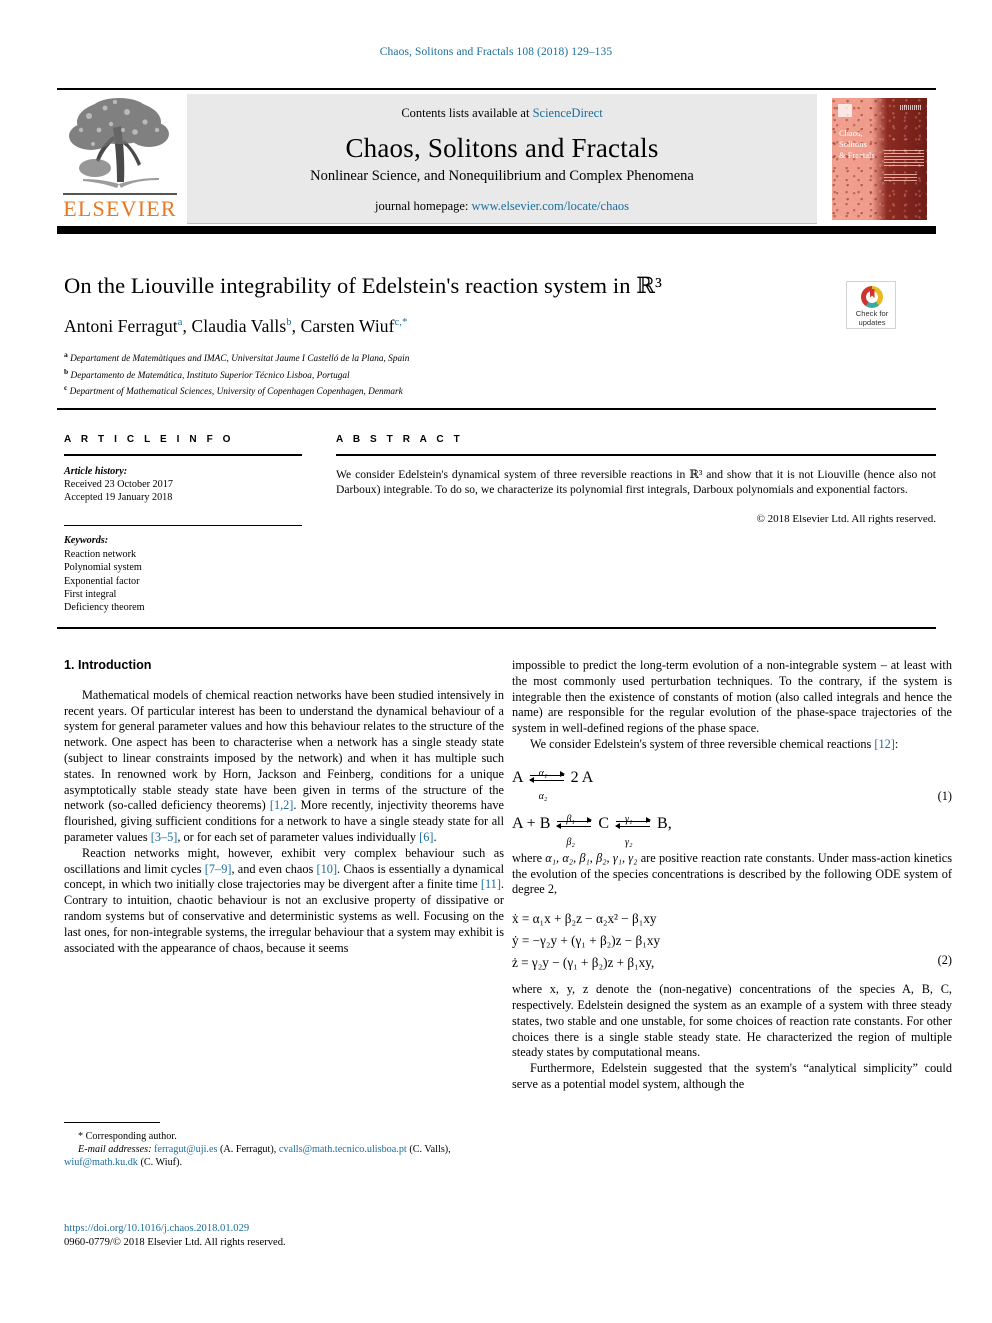  I want to click on keyword-item: Deficiency theorem, so click(104, 608).